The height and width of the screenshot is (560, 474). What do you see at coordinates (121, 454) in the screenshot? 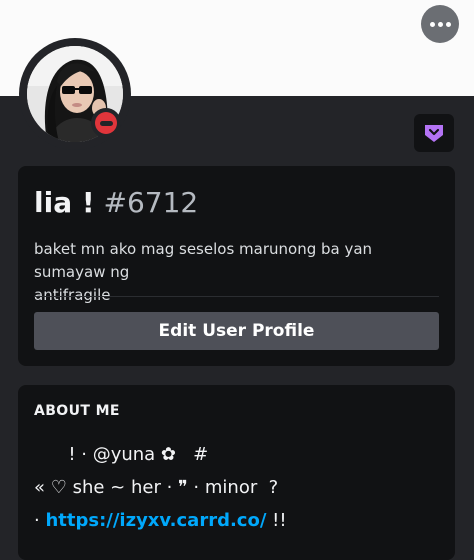
I see `about-me-line: ! · @yuna ✿ #` at bounding box center [121, 454].